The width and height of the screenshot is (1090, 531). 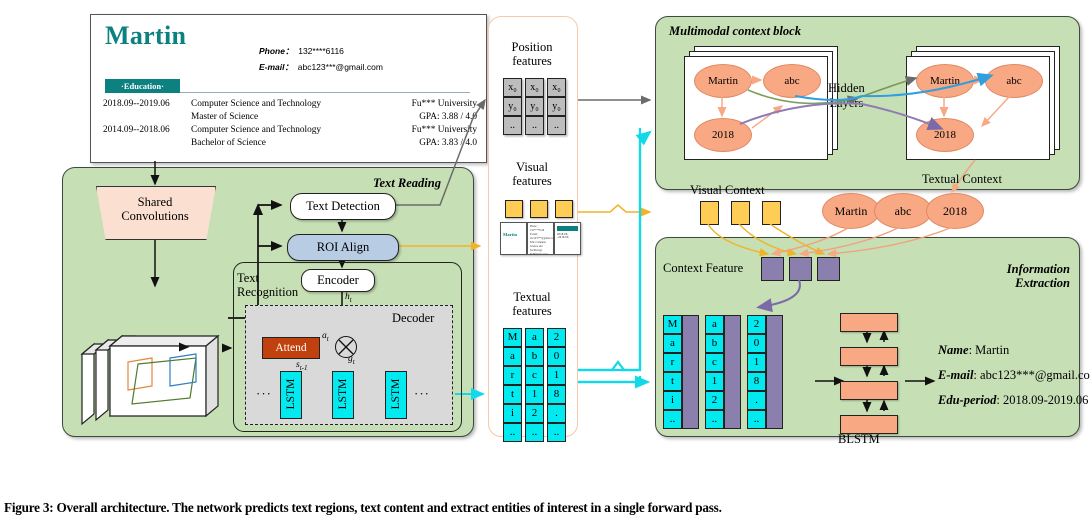 I want to click on entity-value: Martin, so click(x=992, y=350).